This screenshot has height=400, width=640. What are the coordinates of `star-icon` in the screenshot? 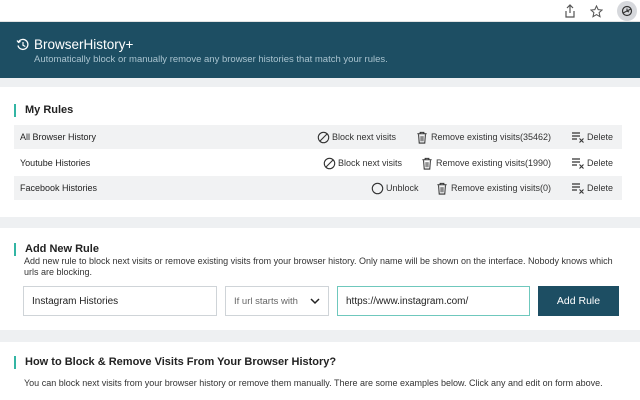 It's located at (596, 11).